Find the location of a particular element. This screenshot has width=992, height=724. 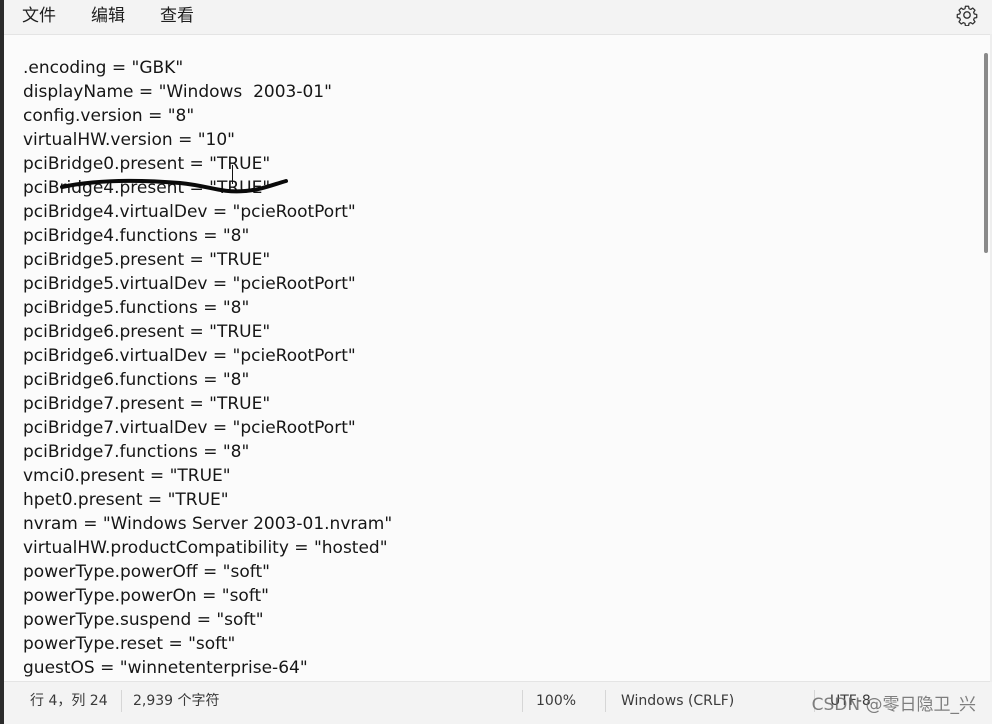

text-caret is located at coordinates (232, 174).